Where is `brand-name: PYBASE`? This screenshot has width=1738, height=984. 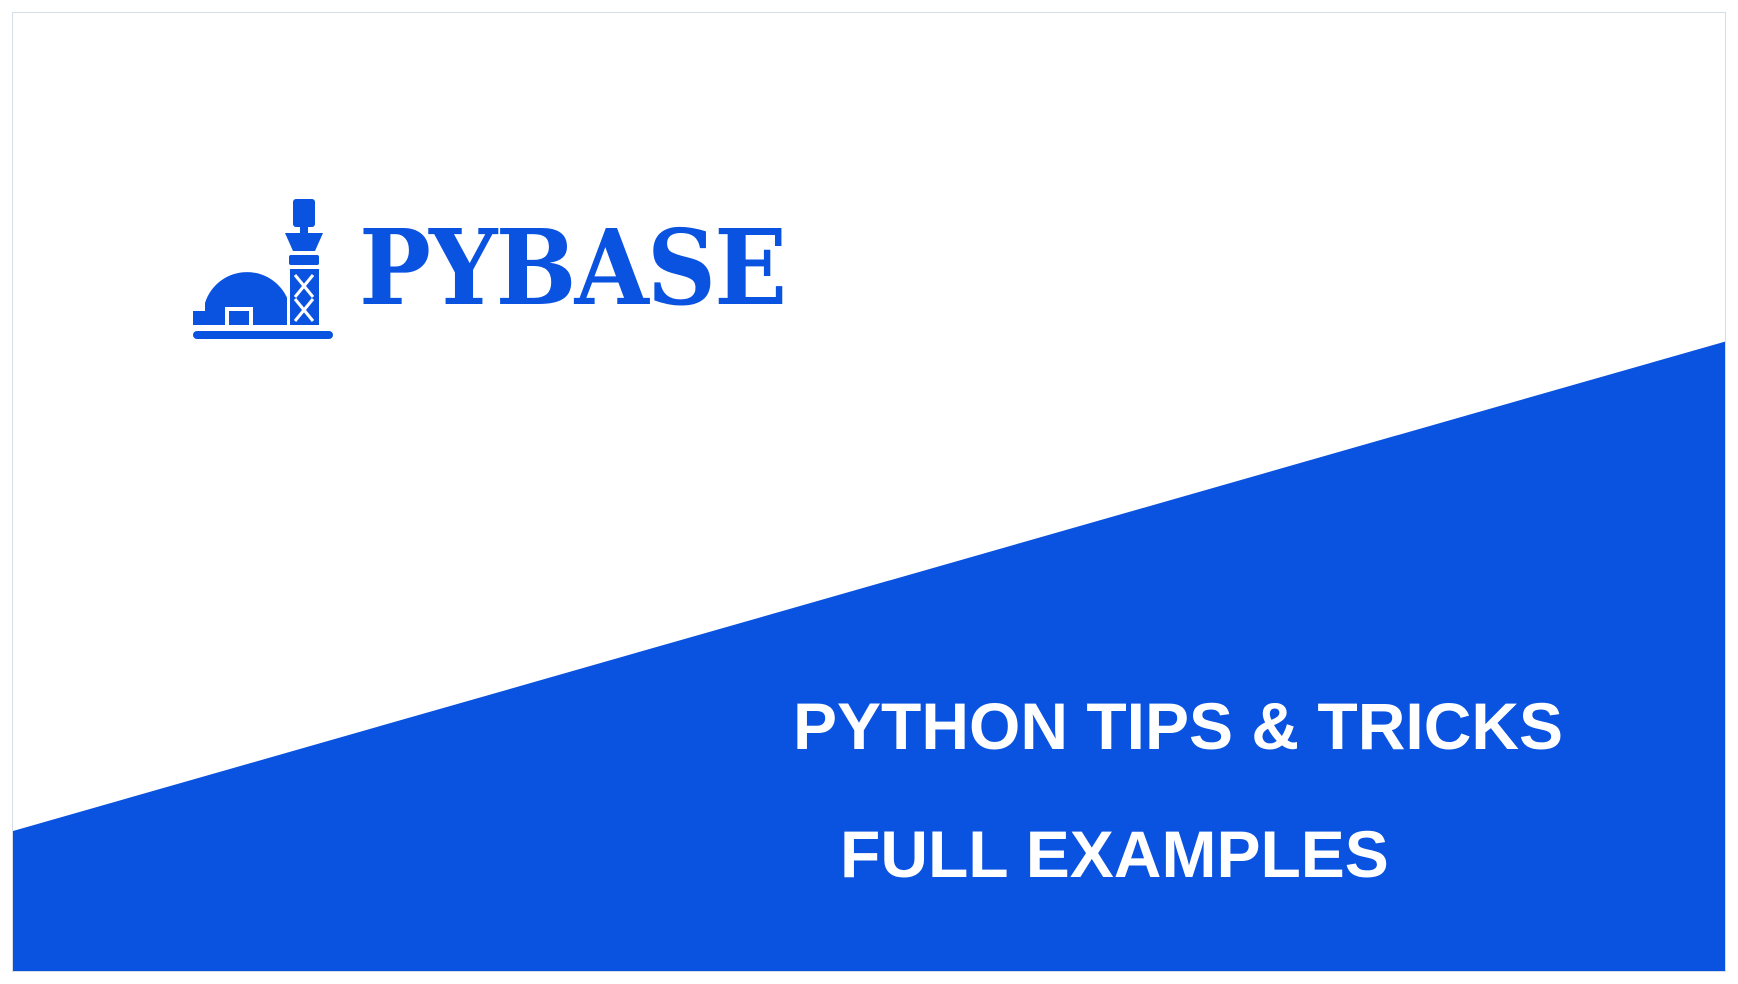 brand-name: PYBASE is located at coordinates (573, 267).